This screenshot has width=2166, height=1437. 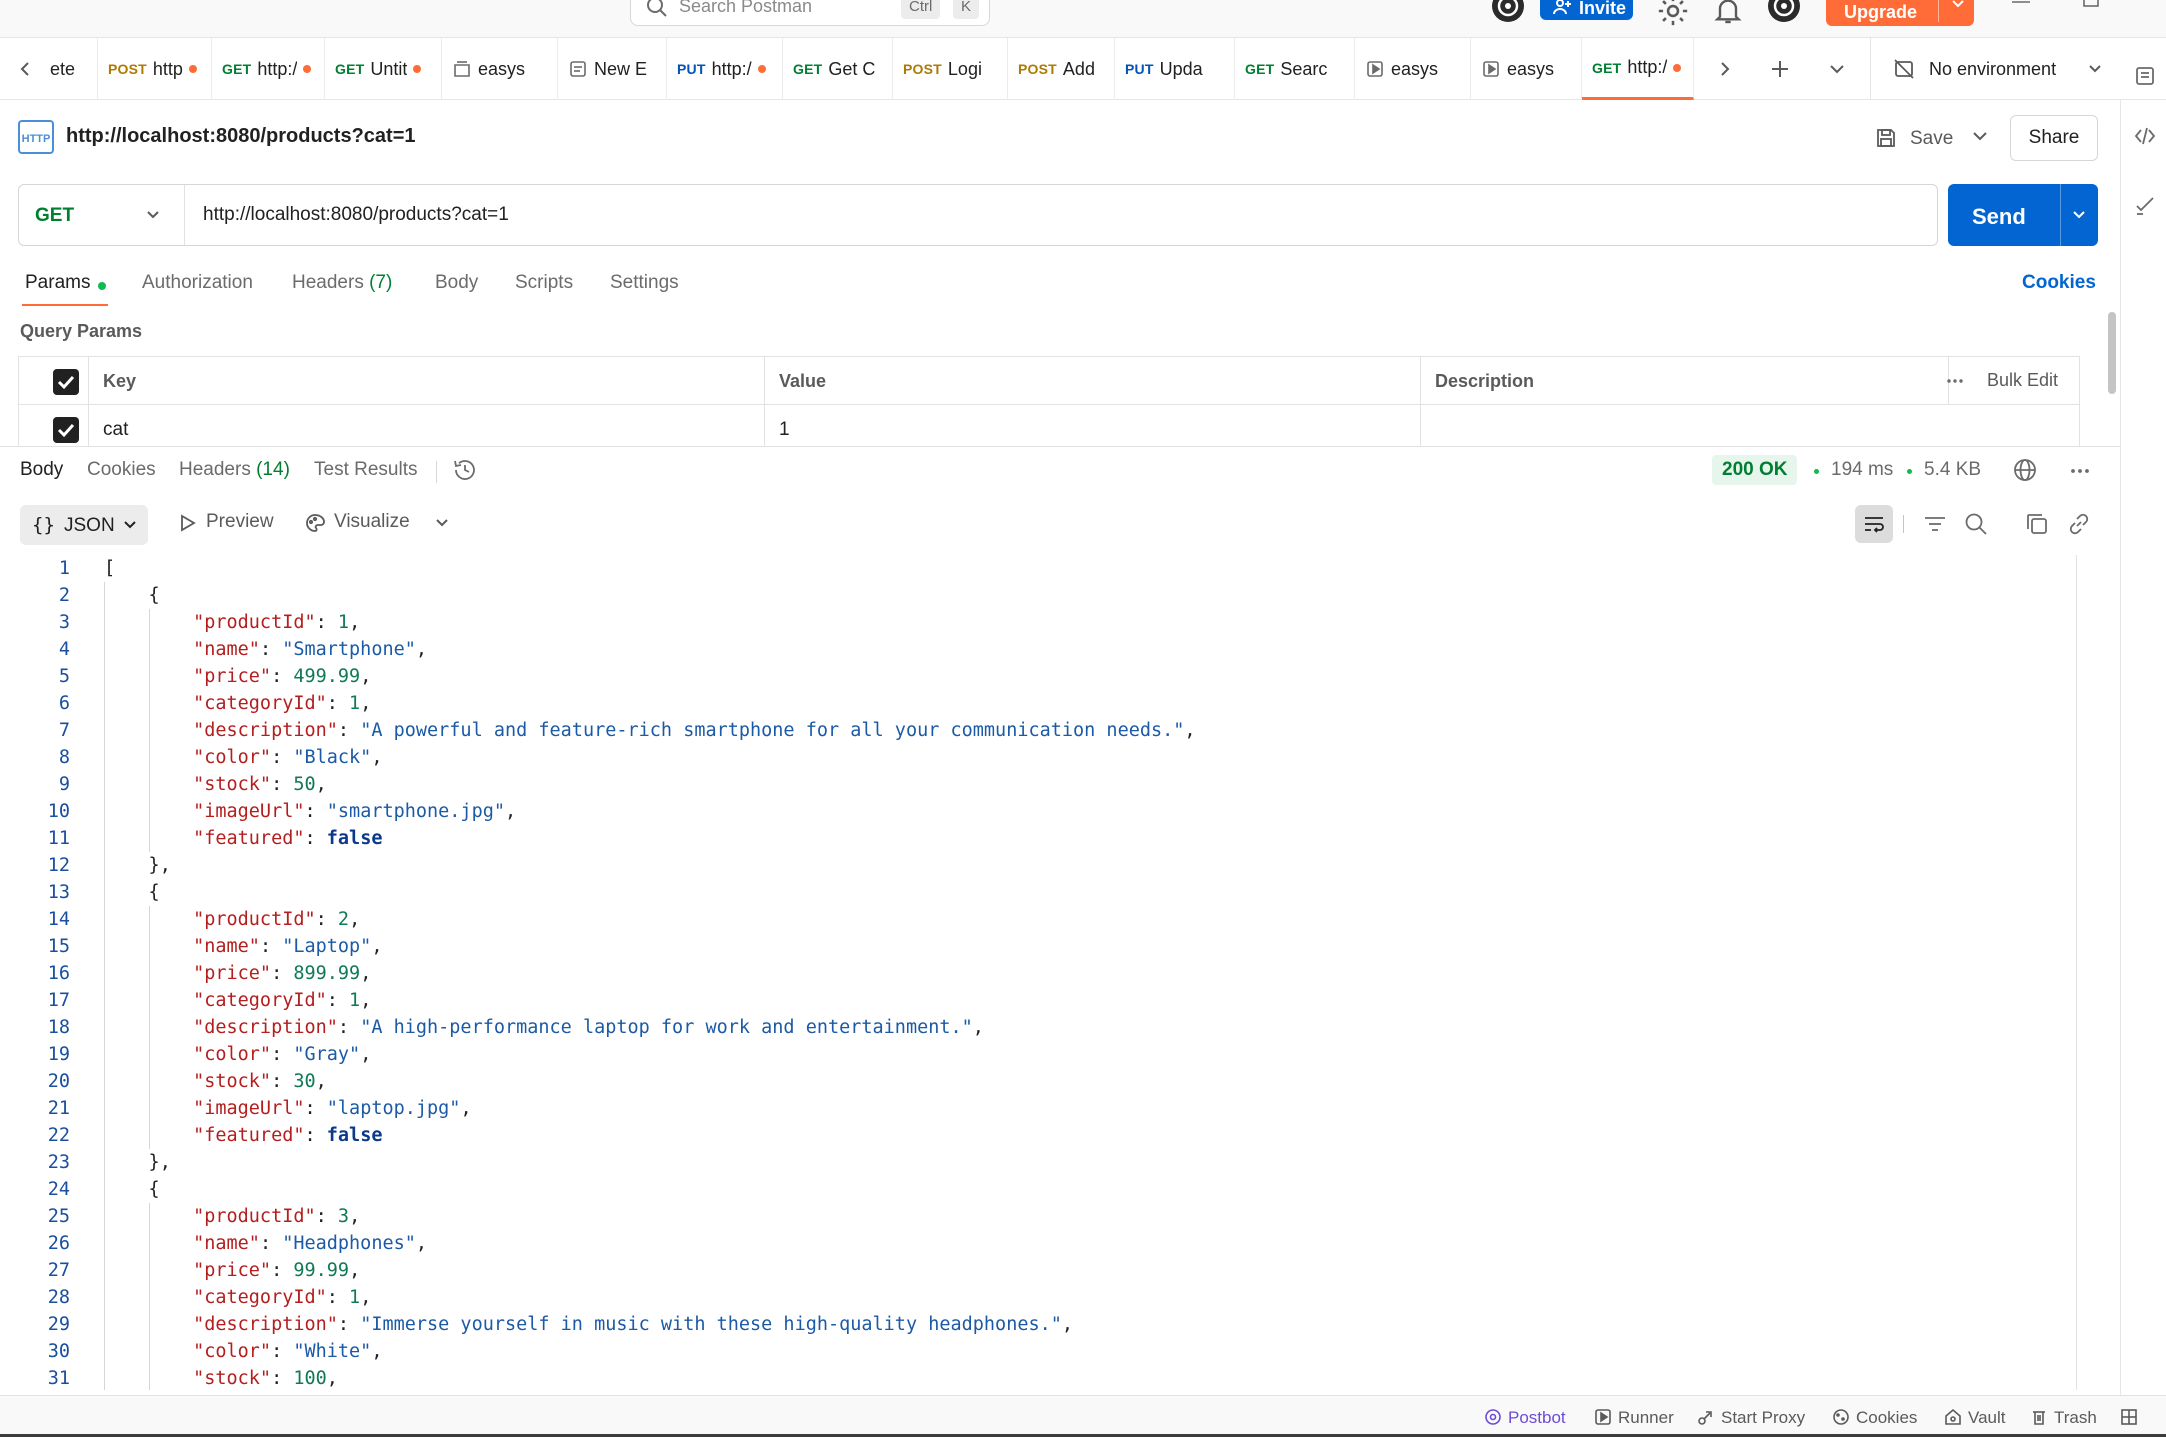 I want to click on tab-settings: Settings, so click(x=644, y=283).